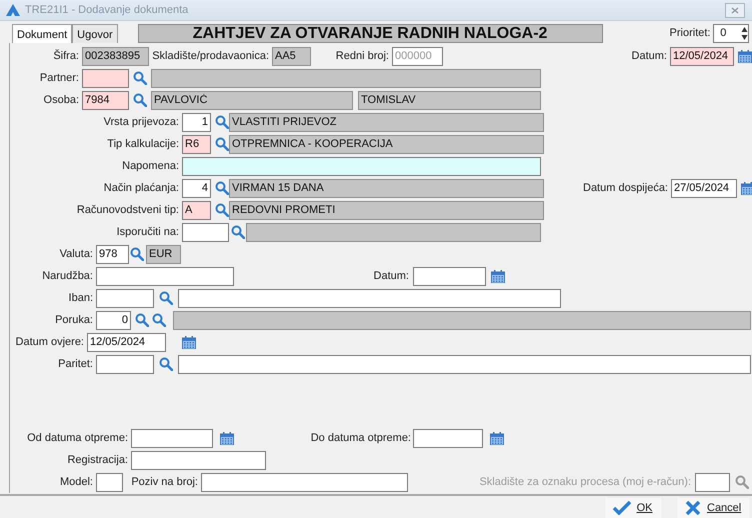 The image size is (752, 518). Describe the element at coordinates (704, 188) in the screenshot. I see `input-field: 27/05/2024` at that location.